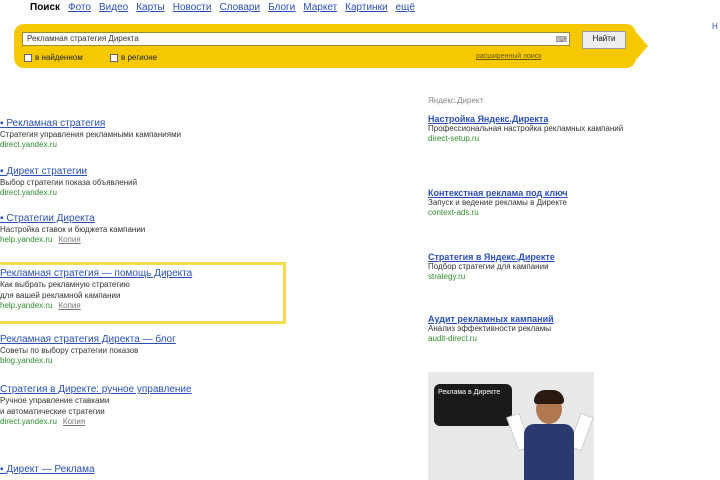  Describe the element at coordinates (72, 218) in the screenshot. I see `result-title: ▪ Стратегии Директа` at that location.